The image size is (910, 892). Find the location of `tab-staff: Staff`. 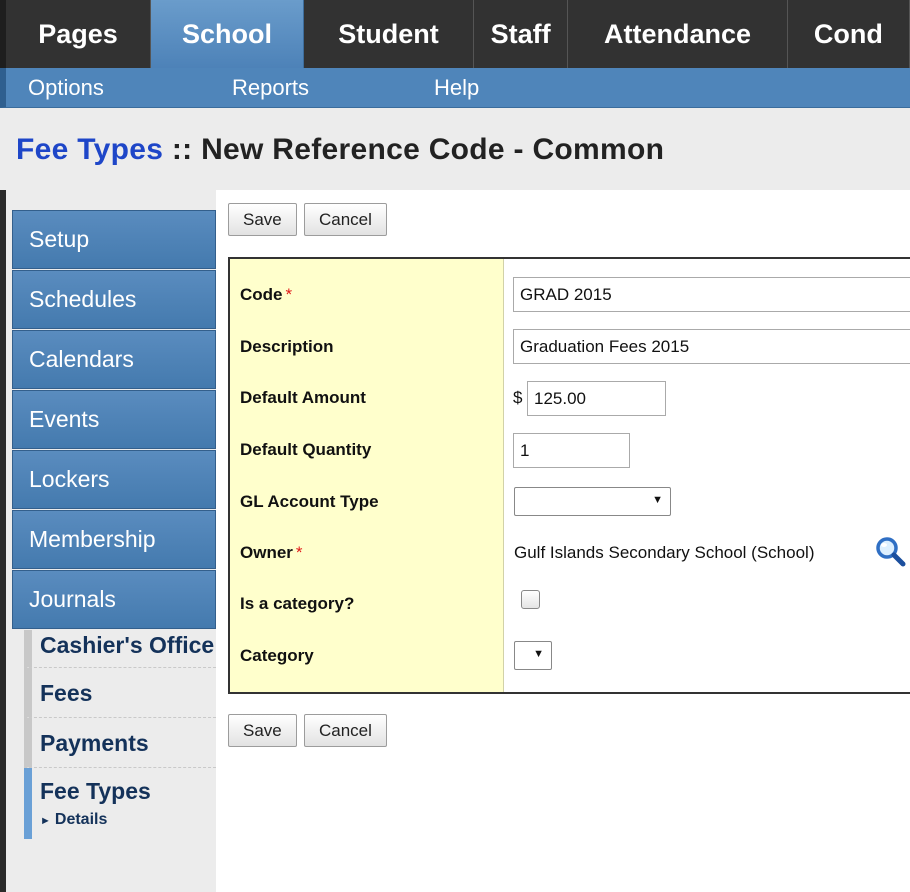

tab-staff: Staff is located at coordinates (521, 34).